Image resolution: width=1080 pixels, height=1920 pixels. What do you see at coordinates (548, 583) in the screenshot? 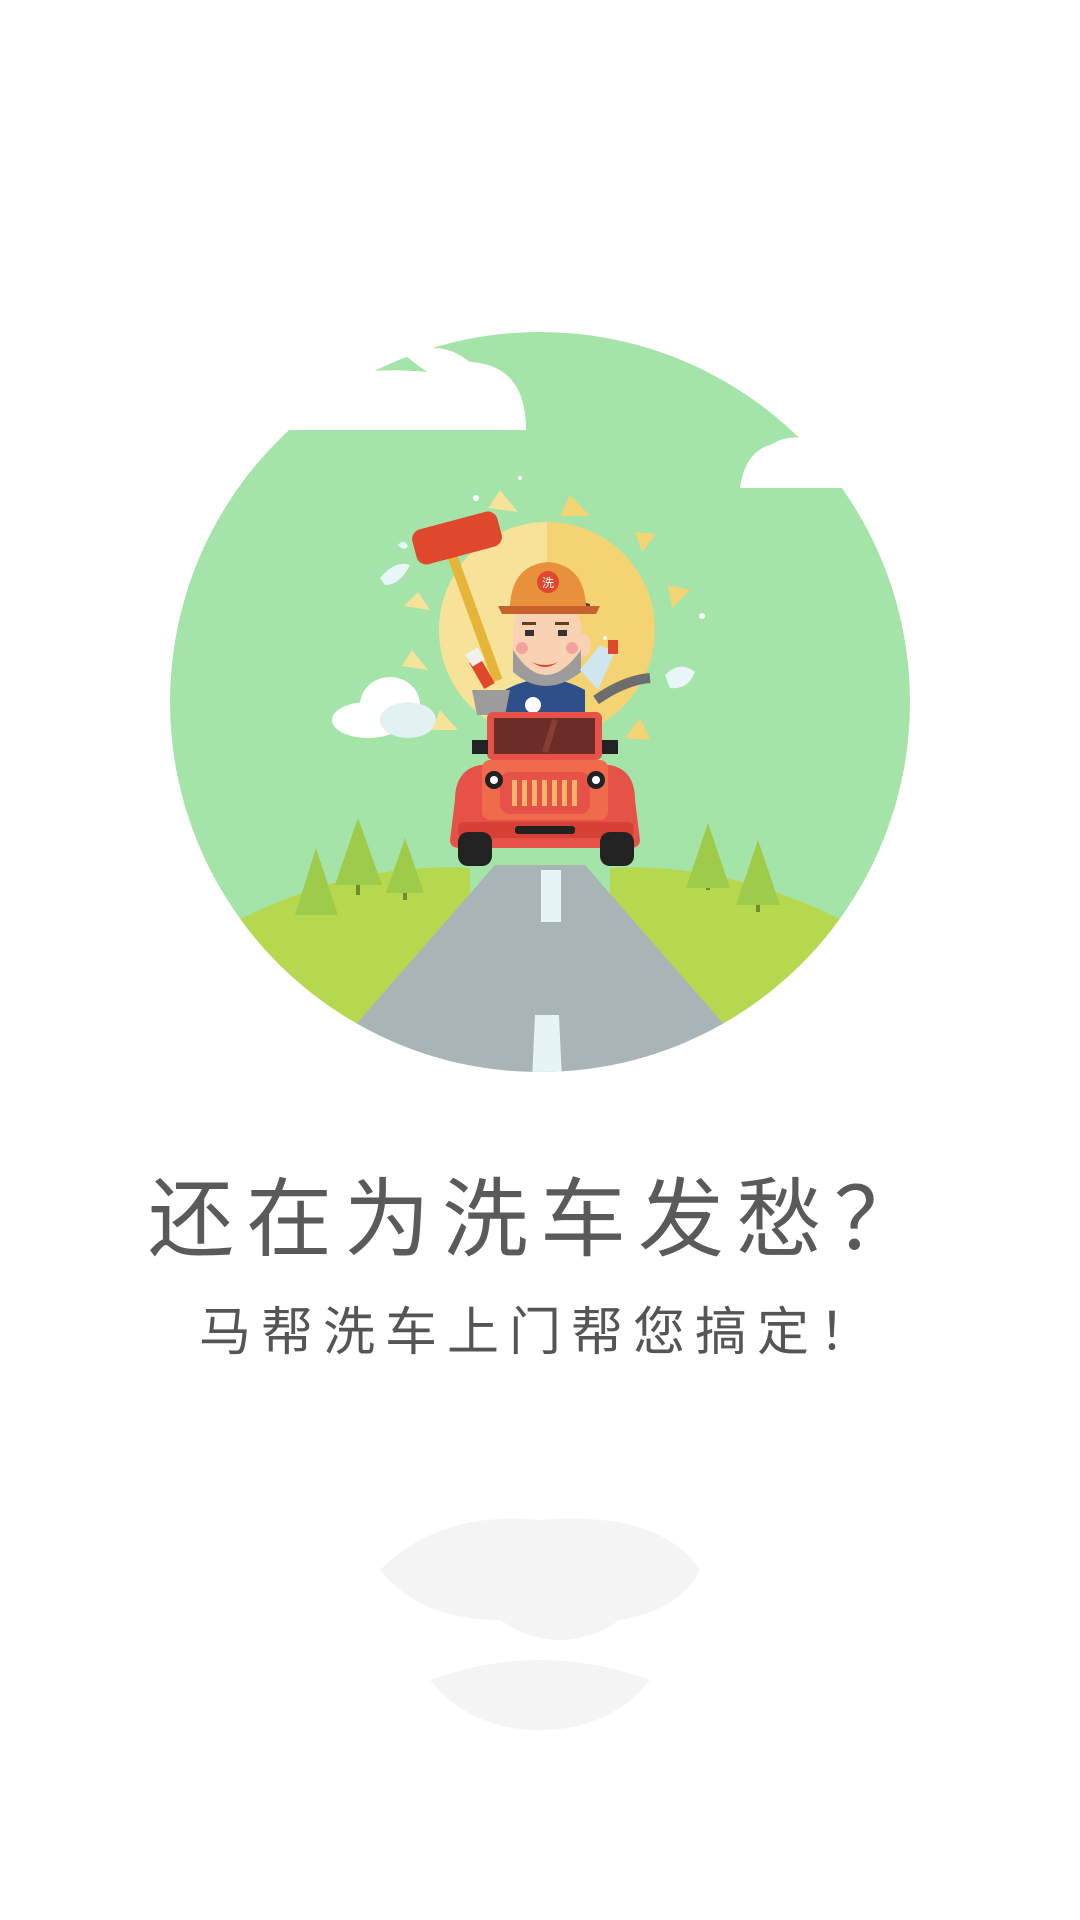
I see `cap-badge: 洗` at bounding box center [548, 583].